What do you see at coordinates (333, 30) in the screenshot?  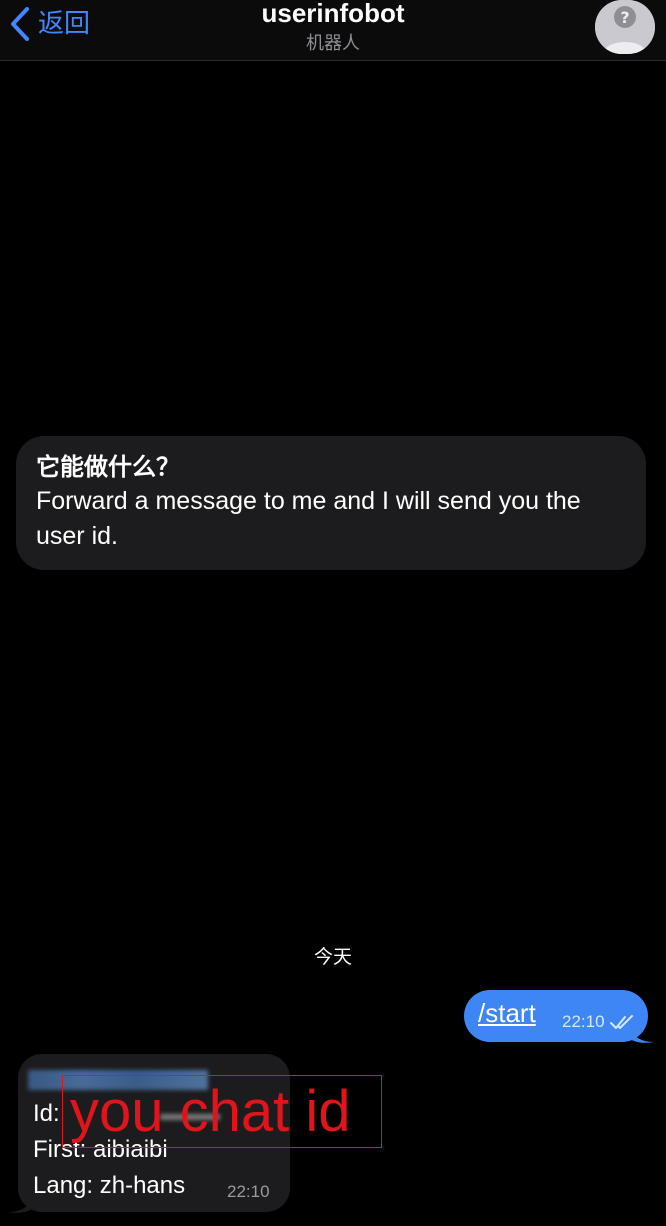 I see `chat-header: 返回 userinfobot 机器人 ?` at bounding box center [333, 30].